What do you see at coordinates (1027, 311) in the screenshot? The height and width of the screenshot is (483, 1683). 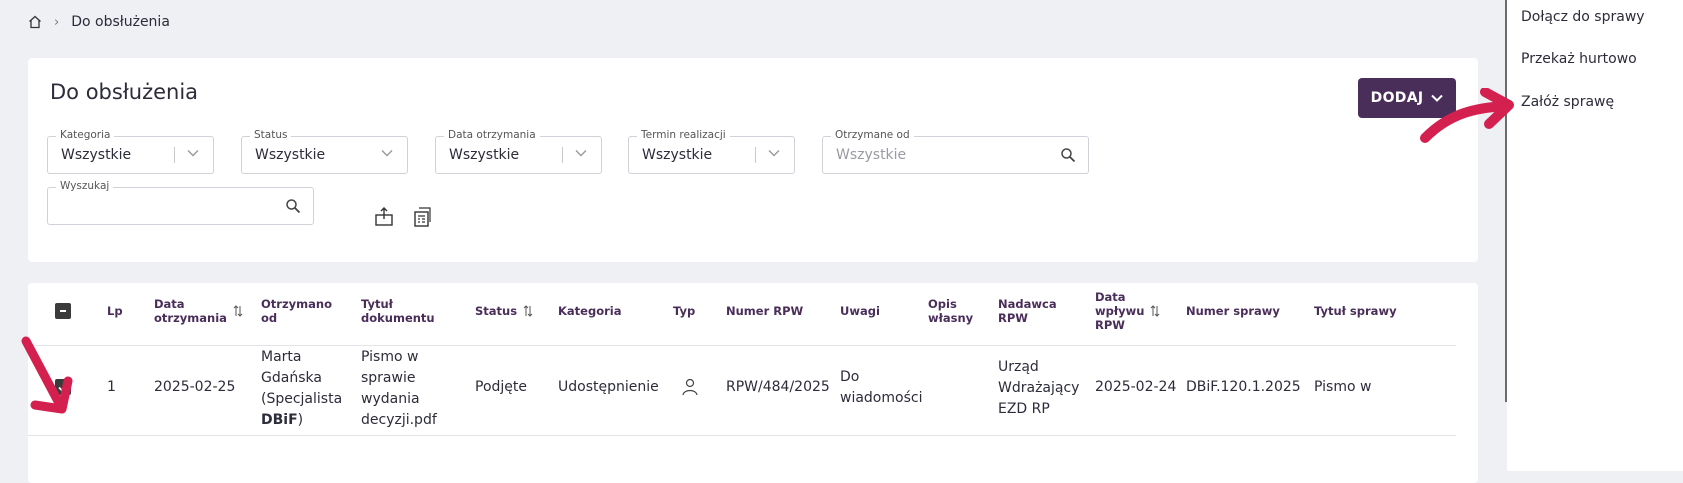 I see `column-header-sender: Nadawca RPW` at bounding box center [1027, 311].